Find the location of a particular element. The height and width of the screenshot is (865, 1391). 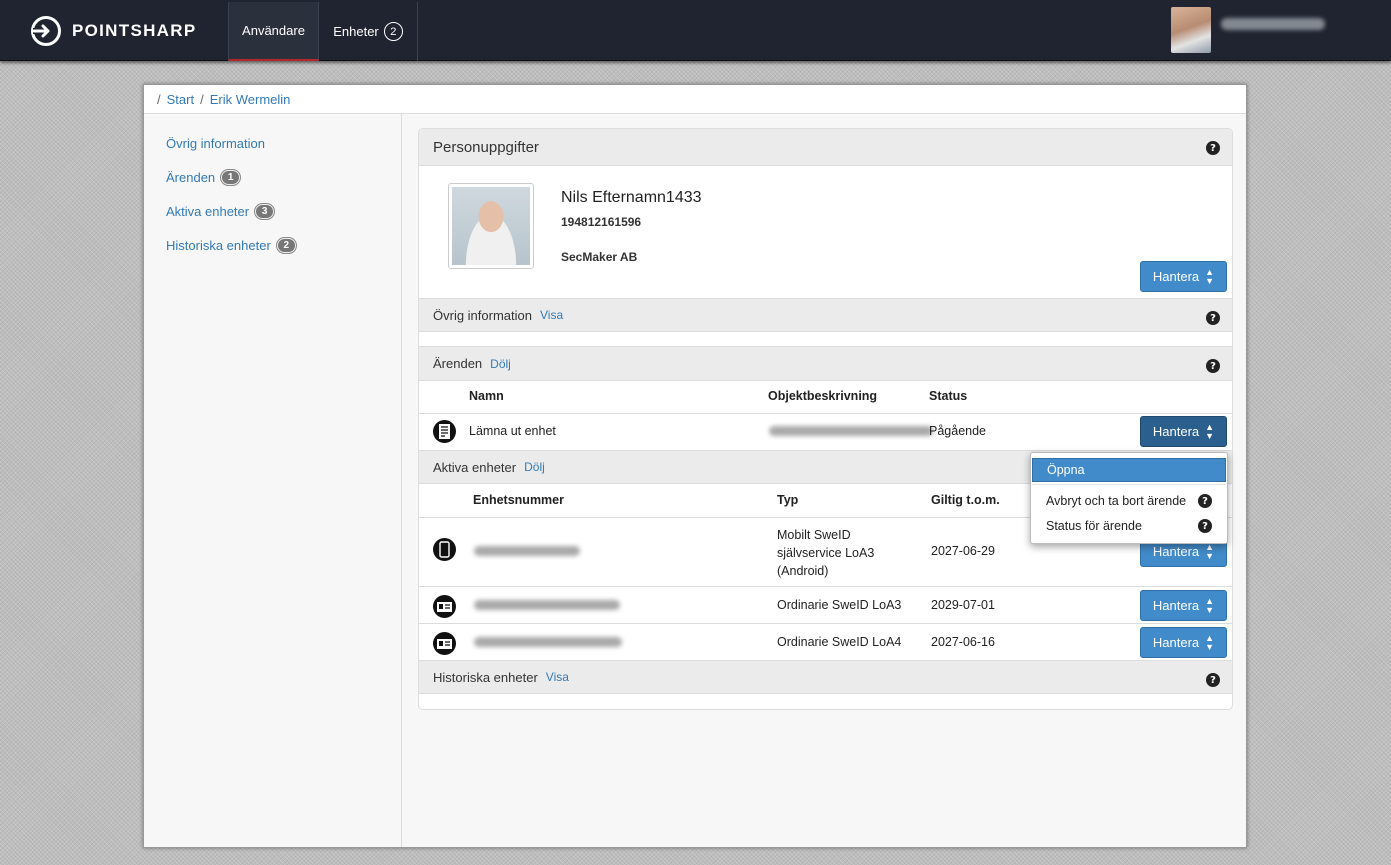

section-title: Ärenden is located at coordinates (458, 363).